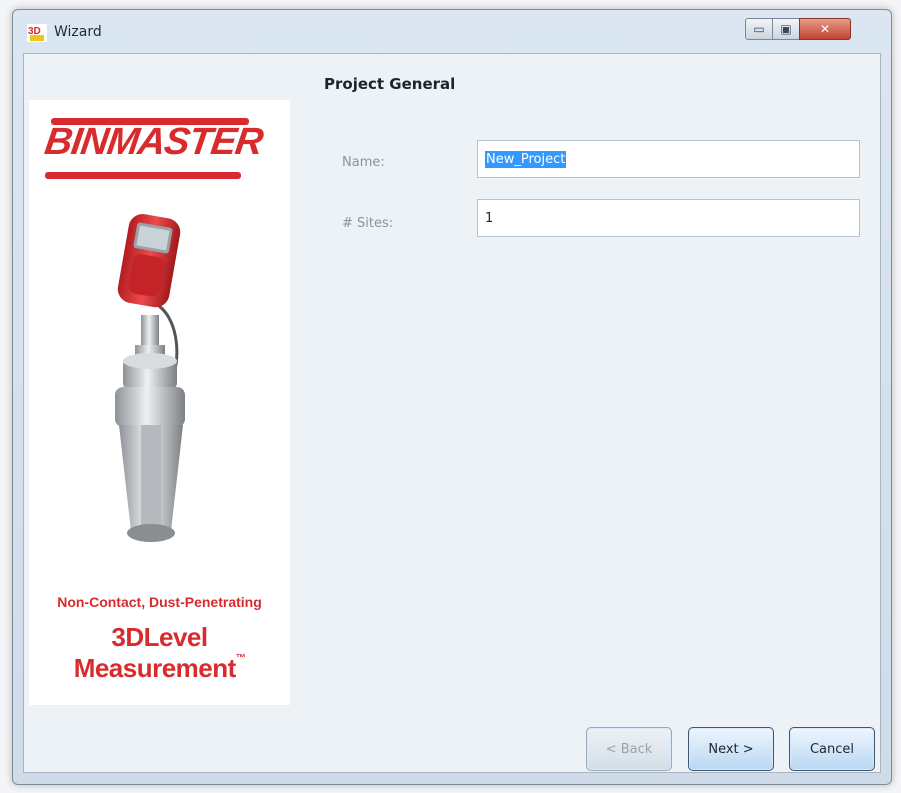  I want to click on binmaster-logo: BINMASTER, so click(153, 146).